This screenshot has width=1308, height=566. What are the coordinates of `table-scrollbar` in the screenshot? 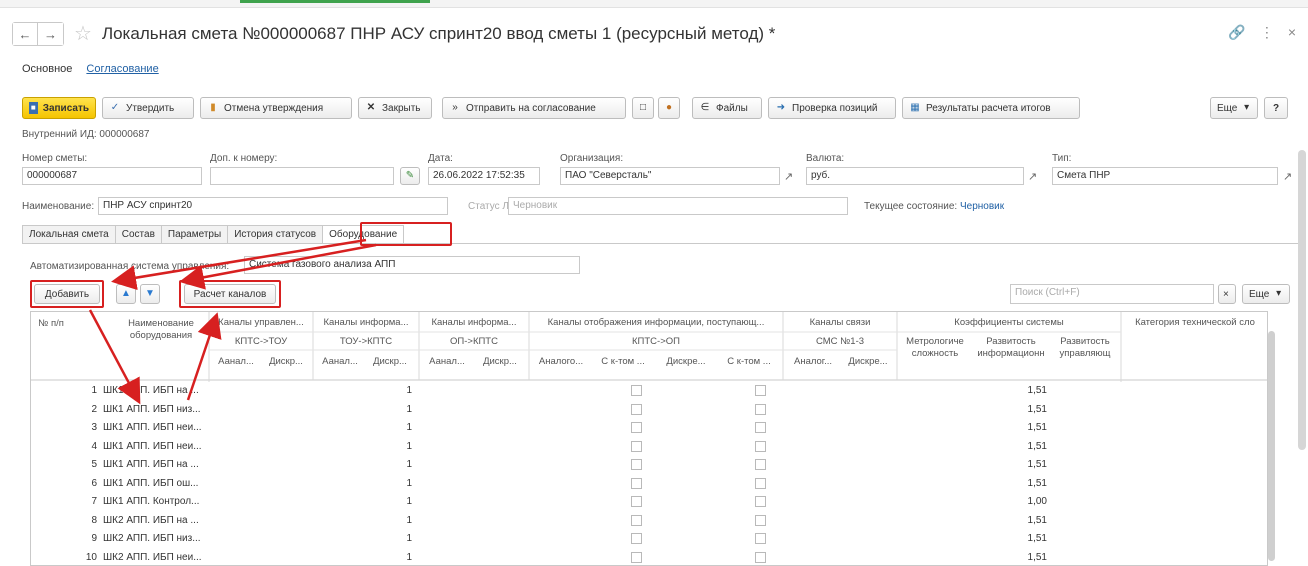 It's located at (1271, 446).